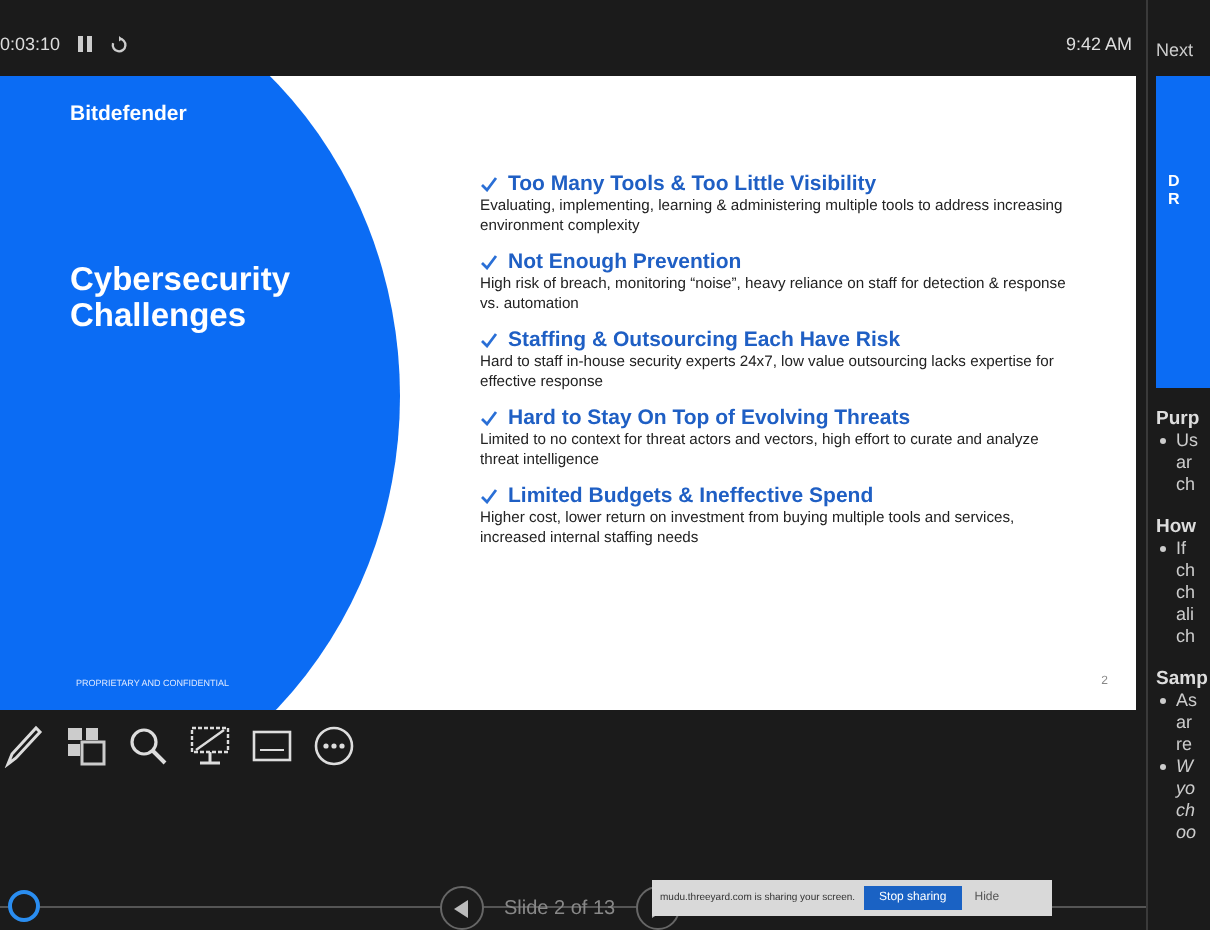 Image resolution: width=1210 pixels, height=930 pixels. What do you see at coordinates (1176, 50) in the screenshot?
I see `next-slide-label: Next` at bounding box center [1176, 50].